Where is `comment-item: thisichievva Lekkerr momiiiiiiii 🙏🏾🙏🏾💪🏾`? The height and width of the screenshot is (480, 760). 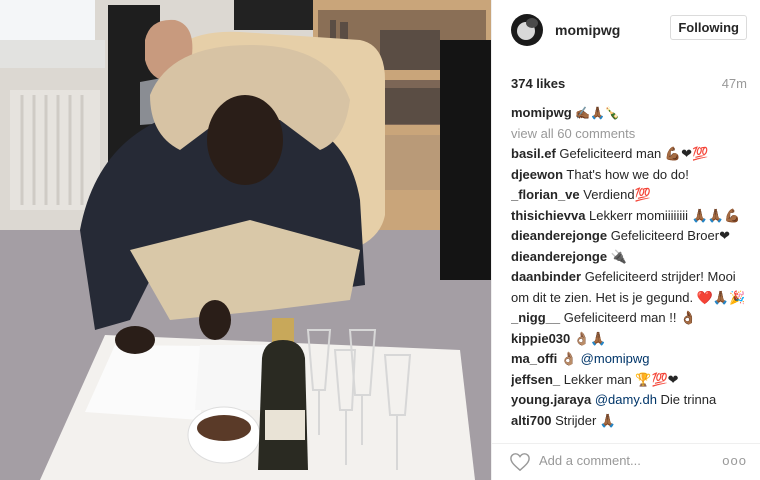
comment-item: thisichievva Lekkerr momiiiiiiii 🙏🏾🙏🏾💪🏾 is located at coordinates (629, 216).